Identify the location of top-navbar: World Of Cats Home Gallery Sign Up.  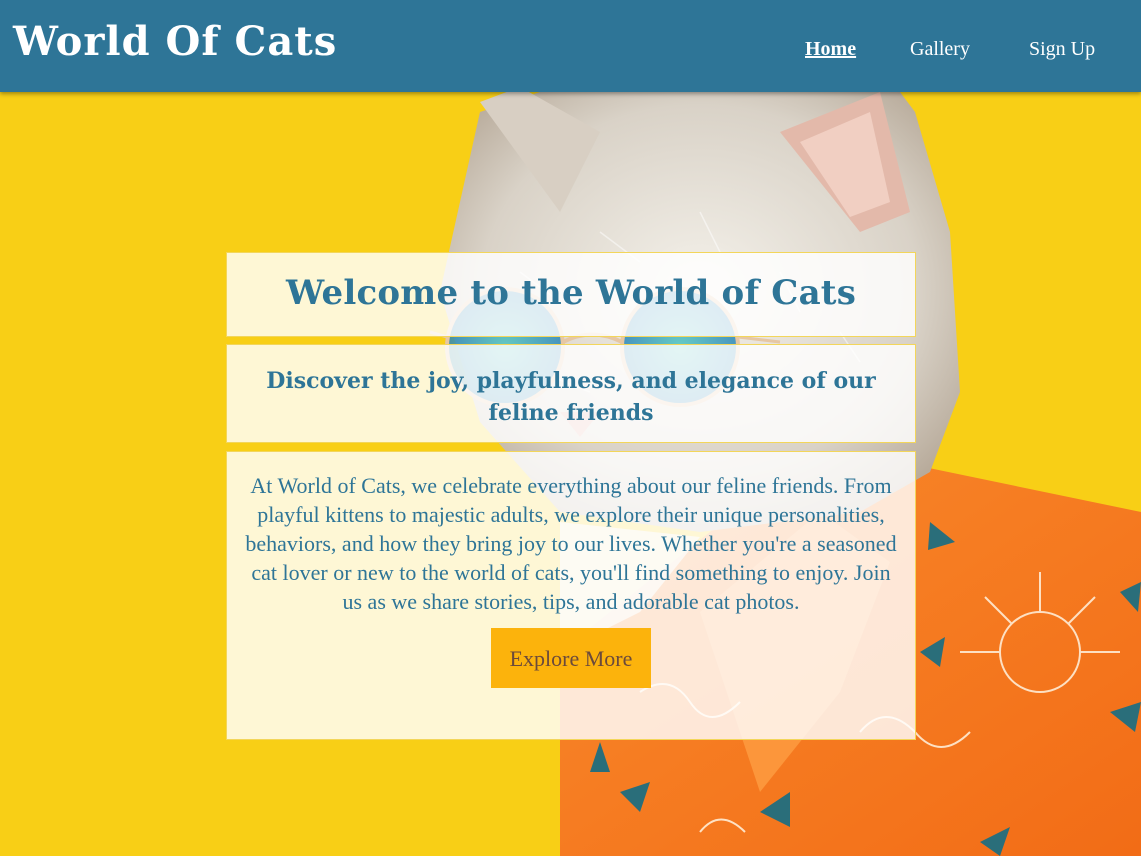
(570, 46).